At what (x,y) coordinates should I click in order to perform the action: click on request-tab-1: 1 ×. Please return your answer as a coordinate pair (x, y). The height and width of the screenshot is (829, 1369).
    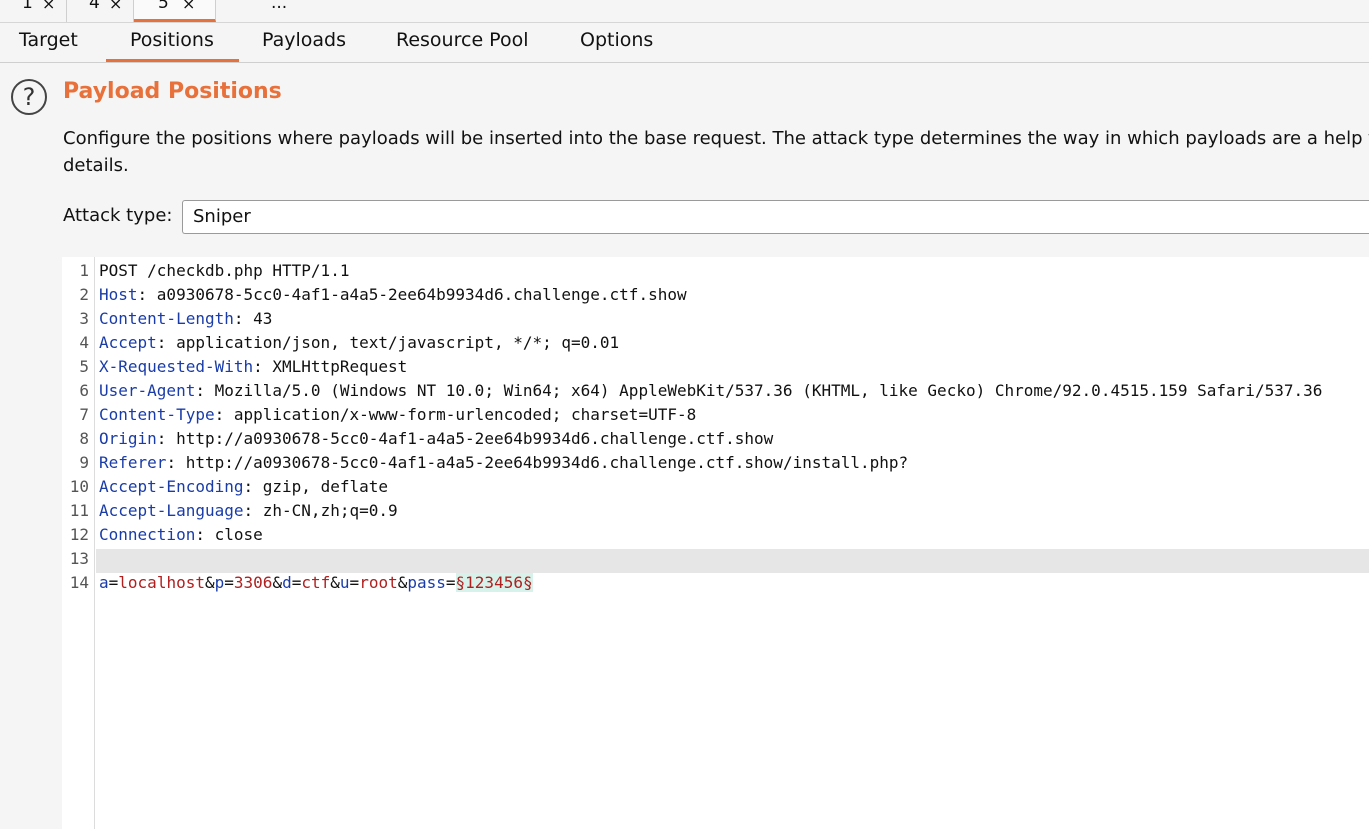
    Looking at the image, I should click on (33, 11).